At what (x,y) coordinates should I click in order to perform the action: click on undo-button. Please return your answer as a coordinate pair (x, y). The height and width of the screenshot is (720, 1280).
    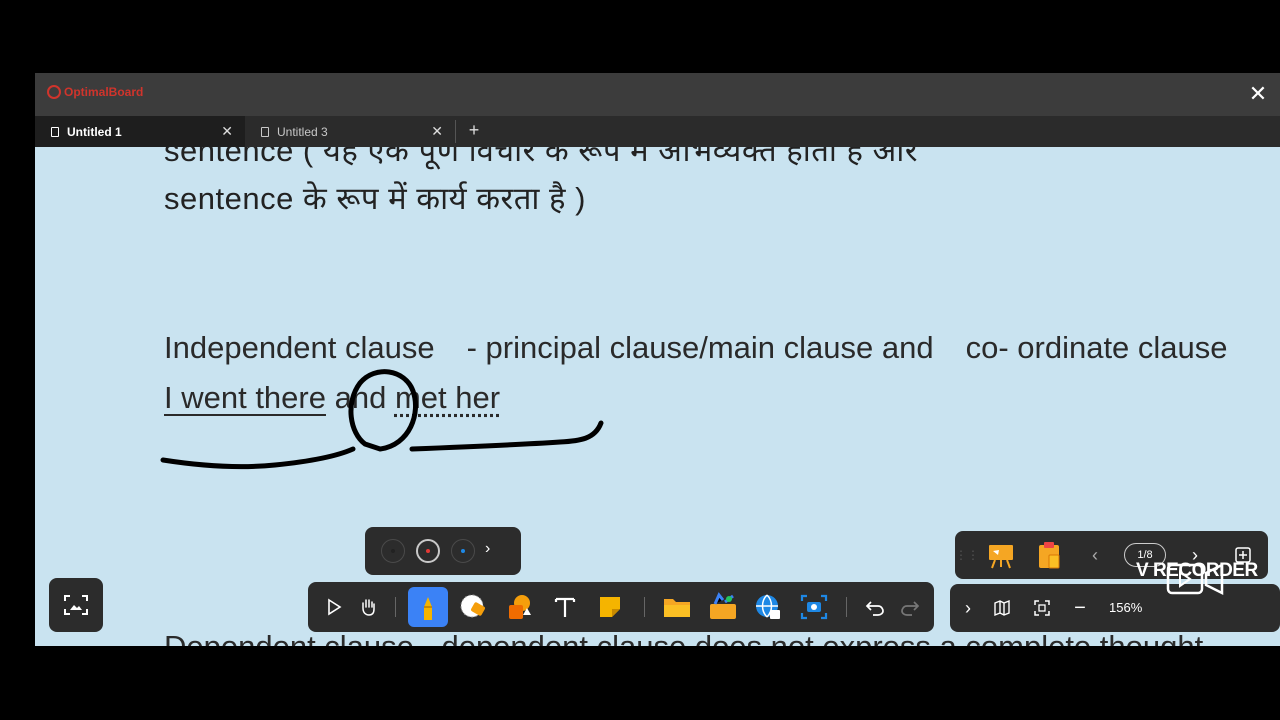
    Looking at the image, I should click on (875, 607).